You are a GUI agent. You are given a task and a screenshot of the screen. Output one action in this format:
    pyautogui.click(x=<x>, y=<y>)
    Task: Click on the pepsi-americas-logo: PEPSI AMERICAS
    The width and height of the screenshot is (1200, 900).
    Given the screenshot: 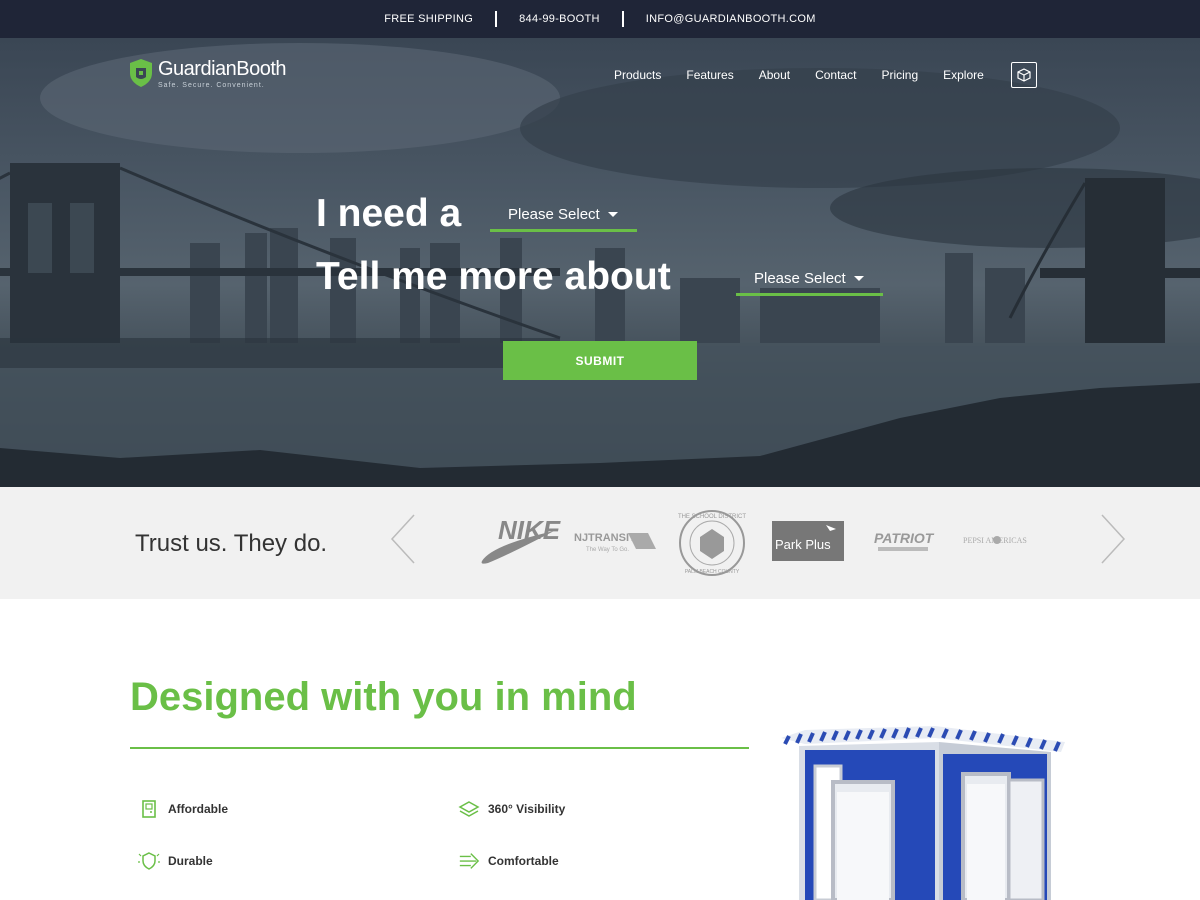 What is the action you would take?
    pyautogui.click(x=995, y=540)
    